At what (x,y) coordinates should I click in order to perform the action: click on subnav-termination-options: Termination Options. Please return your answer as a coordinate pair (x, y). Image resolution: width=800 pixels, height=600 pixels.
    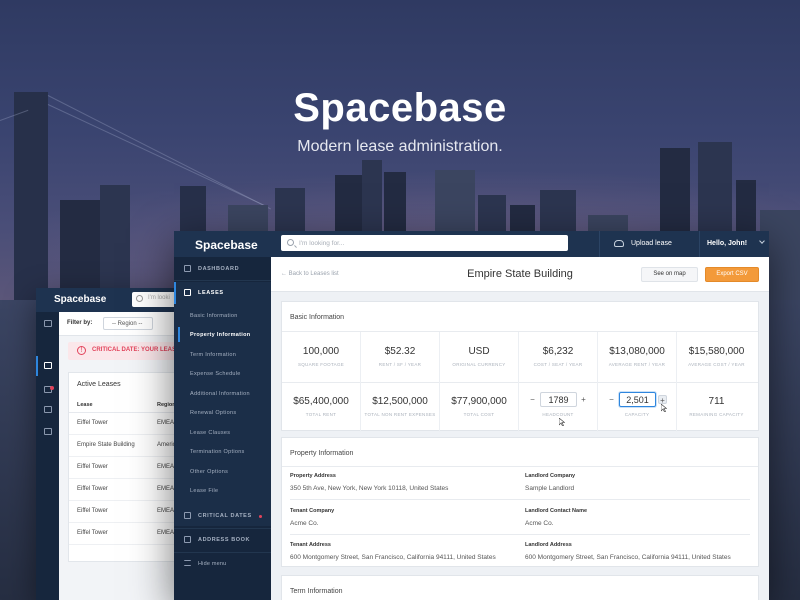
    Looking at the image, I should click on (217, 452).